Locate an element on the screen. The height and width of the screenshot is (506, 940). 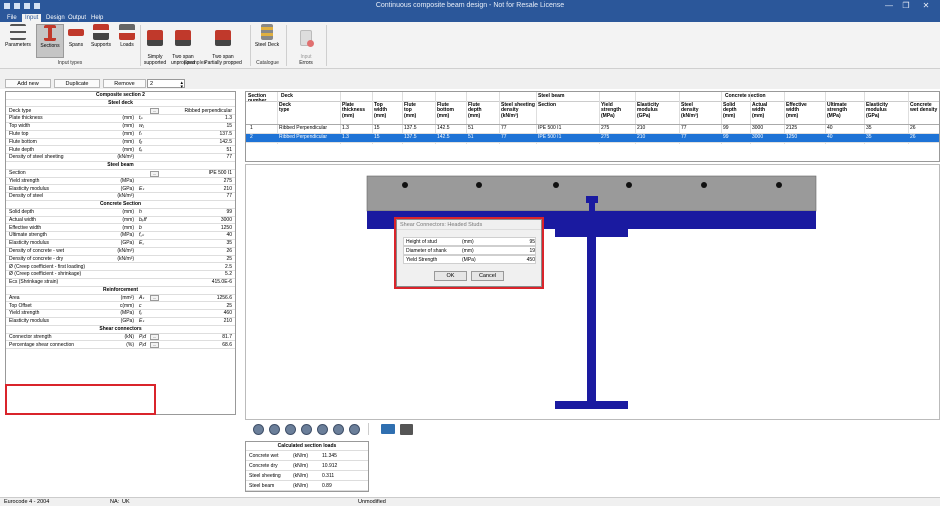
add-new-button: Add new is located at coordinates (28, 83).